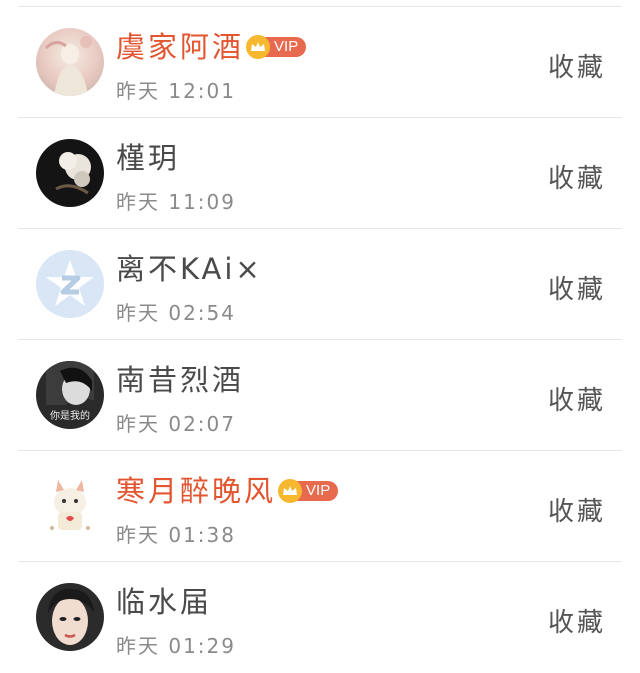 The image size is (640, 673). What do you see at coordinates (148, 158) in the screenshot?
I see `user-name: 槿玥` at bounding box center [148, 158].